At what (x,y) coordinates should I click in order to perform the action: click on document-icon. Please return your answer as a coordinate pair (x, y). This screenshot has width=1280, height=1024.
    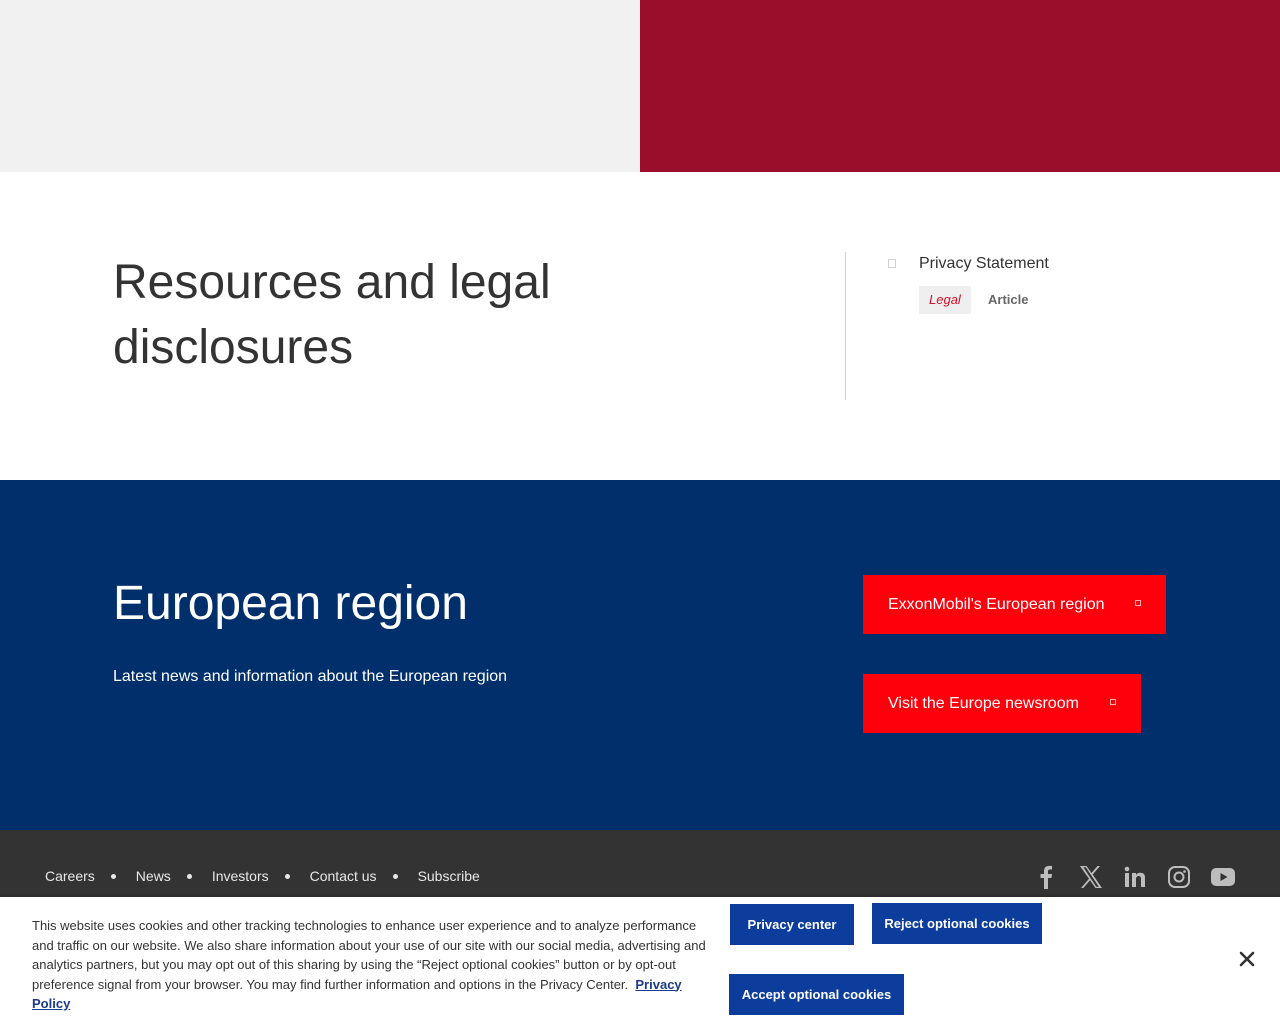
    Looking at the image, I should click on (892, 263).